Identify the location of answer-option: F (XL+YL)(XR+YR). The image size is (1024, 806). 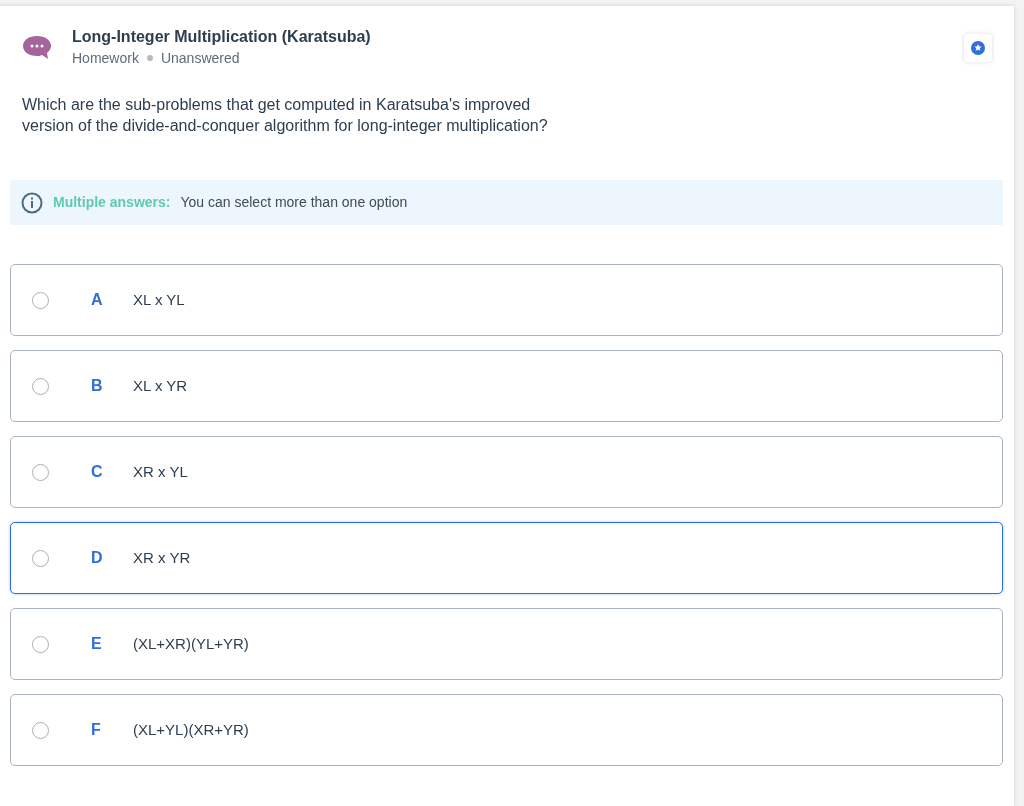
(506, 730).